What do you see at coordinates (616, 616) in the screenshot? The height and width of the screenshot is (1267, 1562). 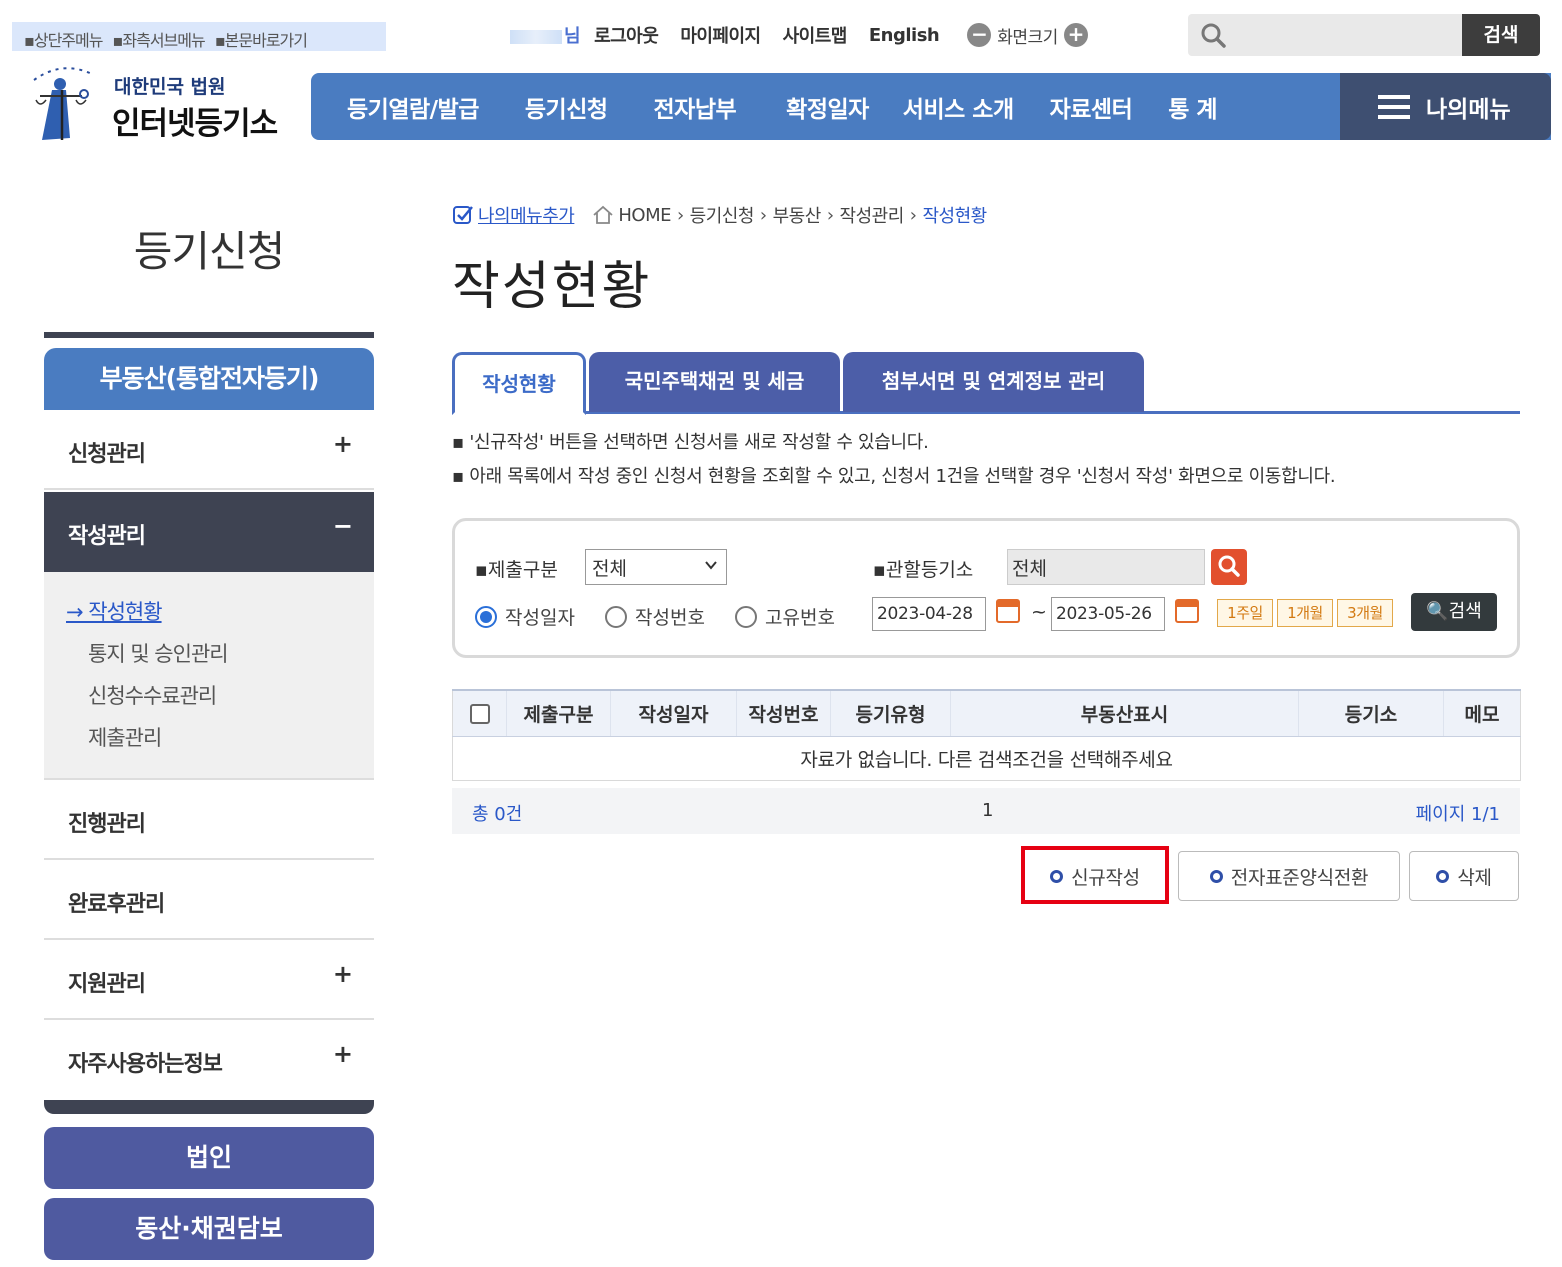 I see `radio-unchecked-icon` at bounding box center [616, 616].